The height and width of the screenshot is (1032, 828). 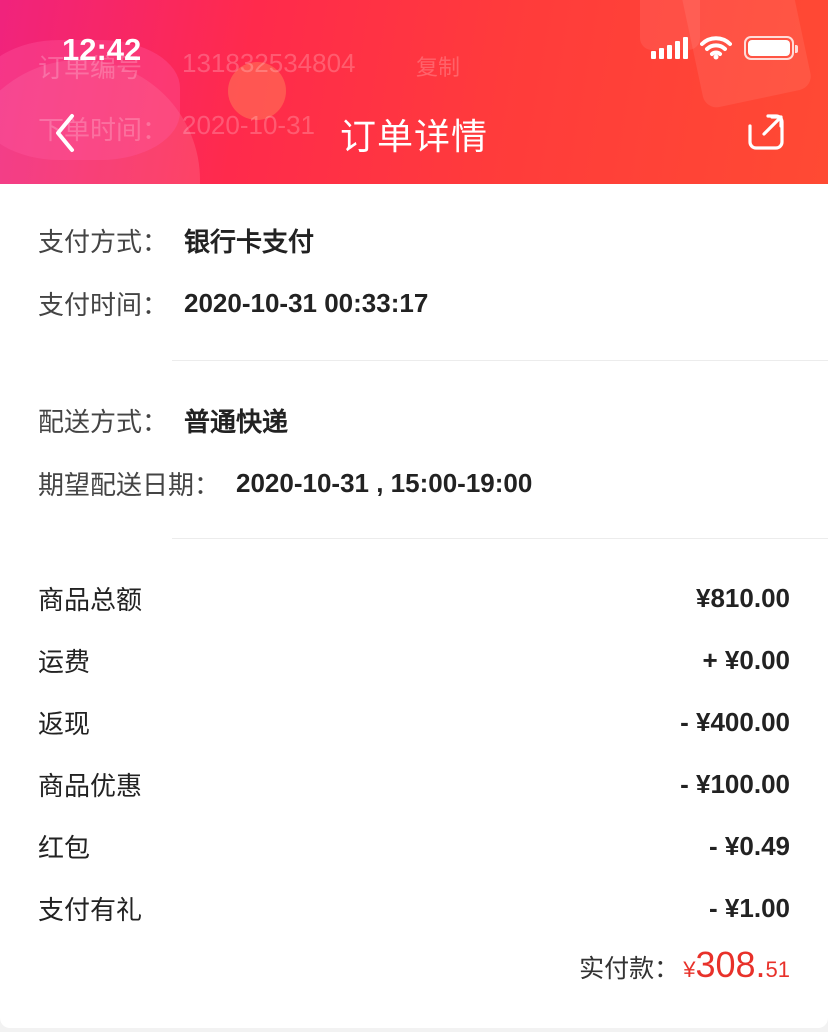 I want to click on total-currency: ¥, so click(x=689, y=969).